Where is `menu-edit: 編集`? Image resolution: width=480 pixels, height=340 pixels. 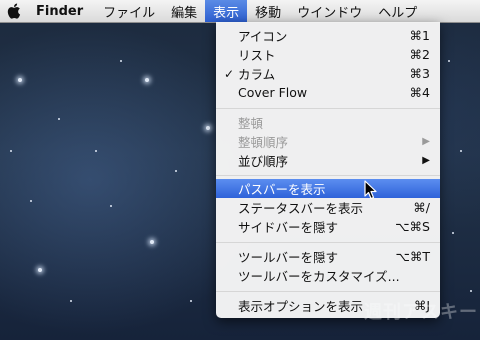 menu-edit: 編集 is located at coordinates (184, 11).